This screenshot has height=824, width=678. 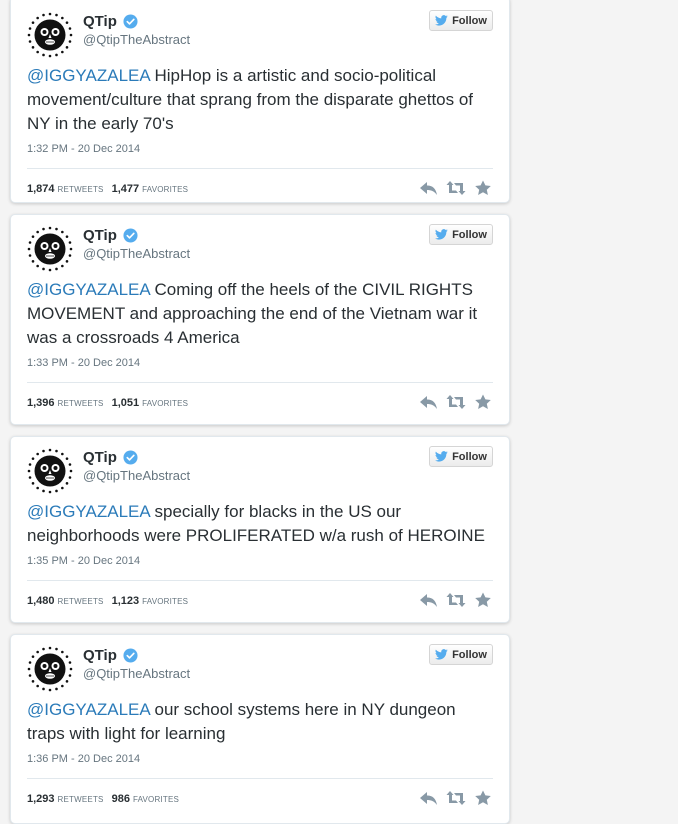 I want to click on tweet-stats: 1,396 RETWEETS 1,051 FAVORITES, so click(x=107, y=403).